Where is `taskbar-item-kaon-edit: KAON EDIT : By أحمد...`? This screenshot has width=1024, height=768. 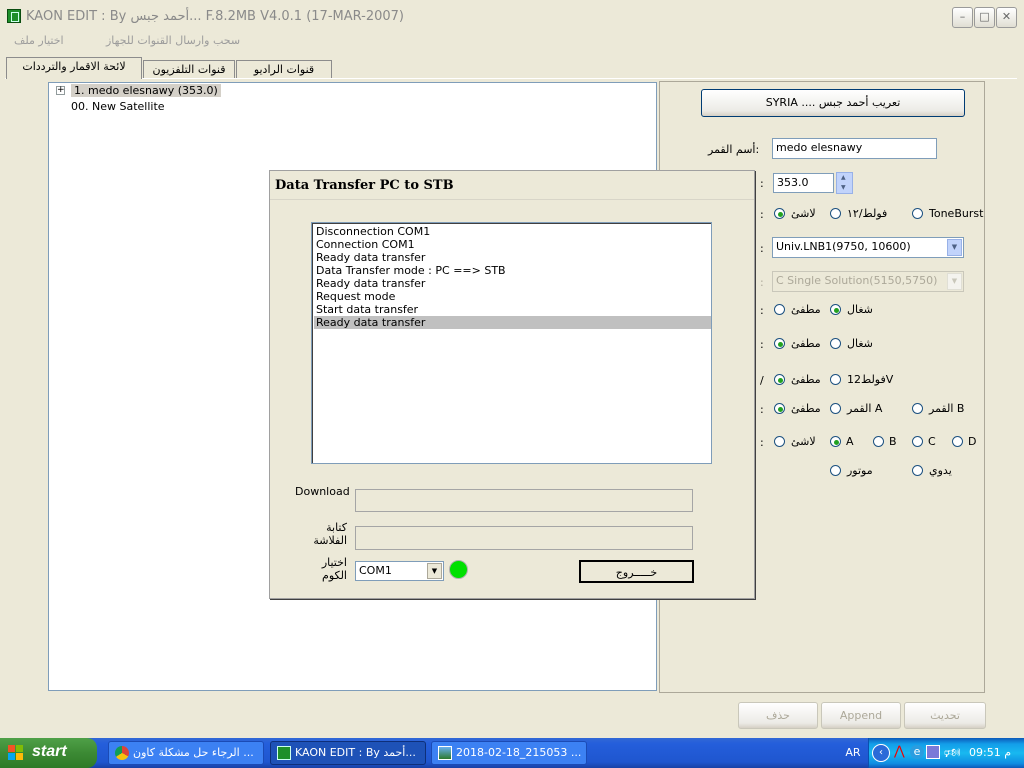
taskbar-item-kaon-edit: KAON EDIT : By أحمد... is located at coordinates (348, 753).